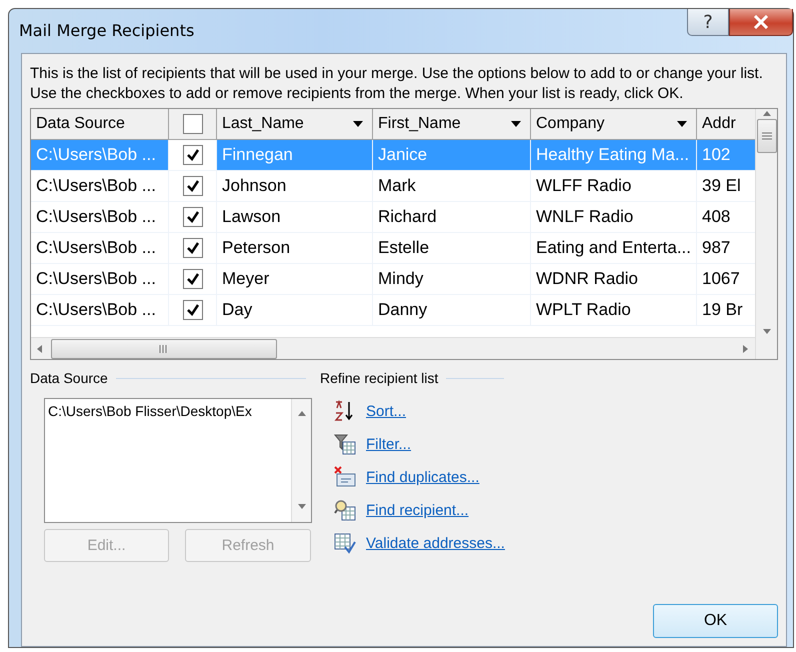 This screenshot has height=652, width=796. What do you see at coordinates (106, 30) in the screenshot?
I see `window-title: Mail Merge Recipients` at bounding box center [106, 30].